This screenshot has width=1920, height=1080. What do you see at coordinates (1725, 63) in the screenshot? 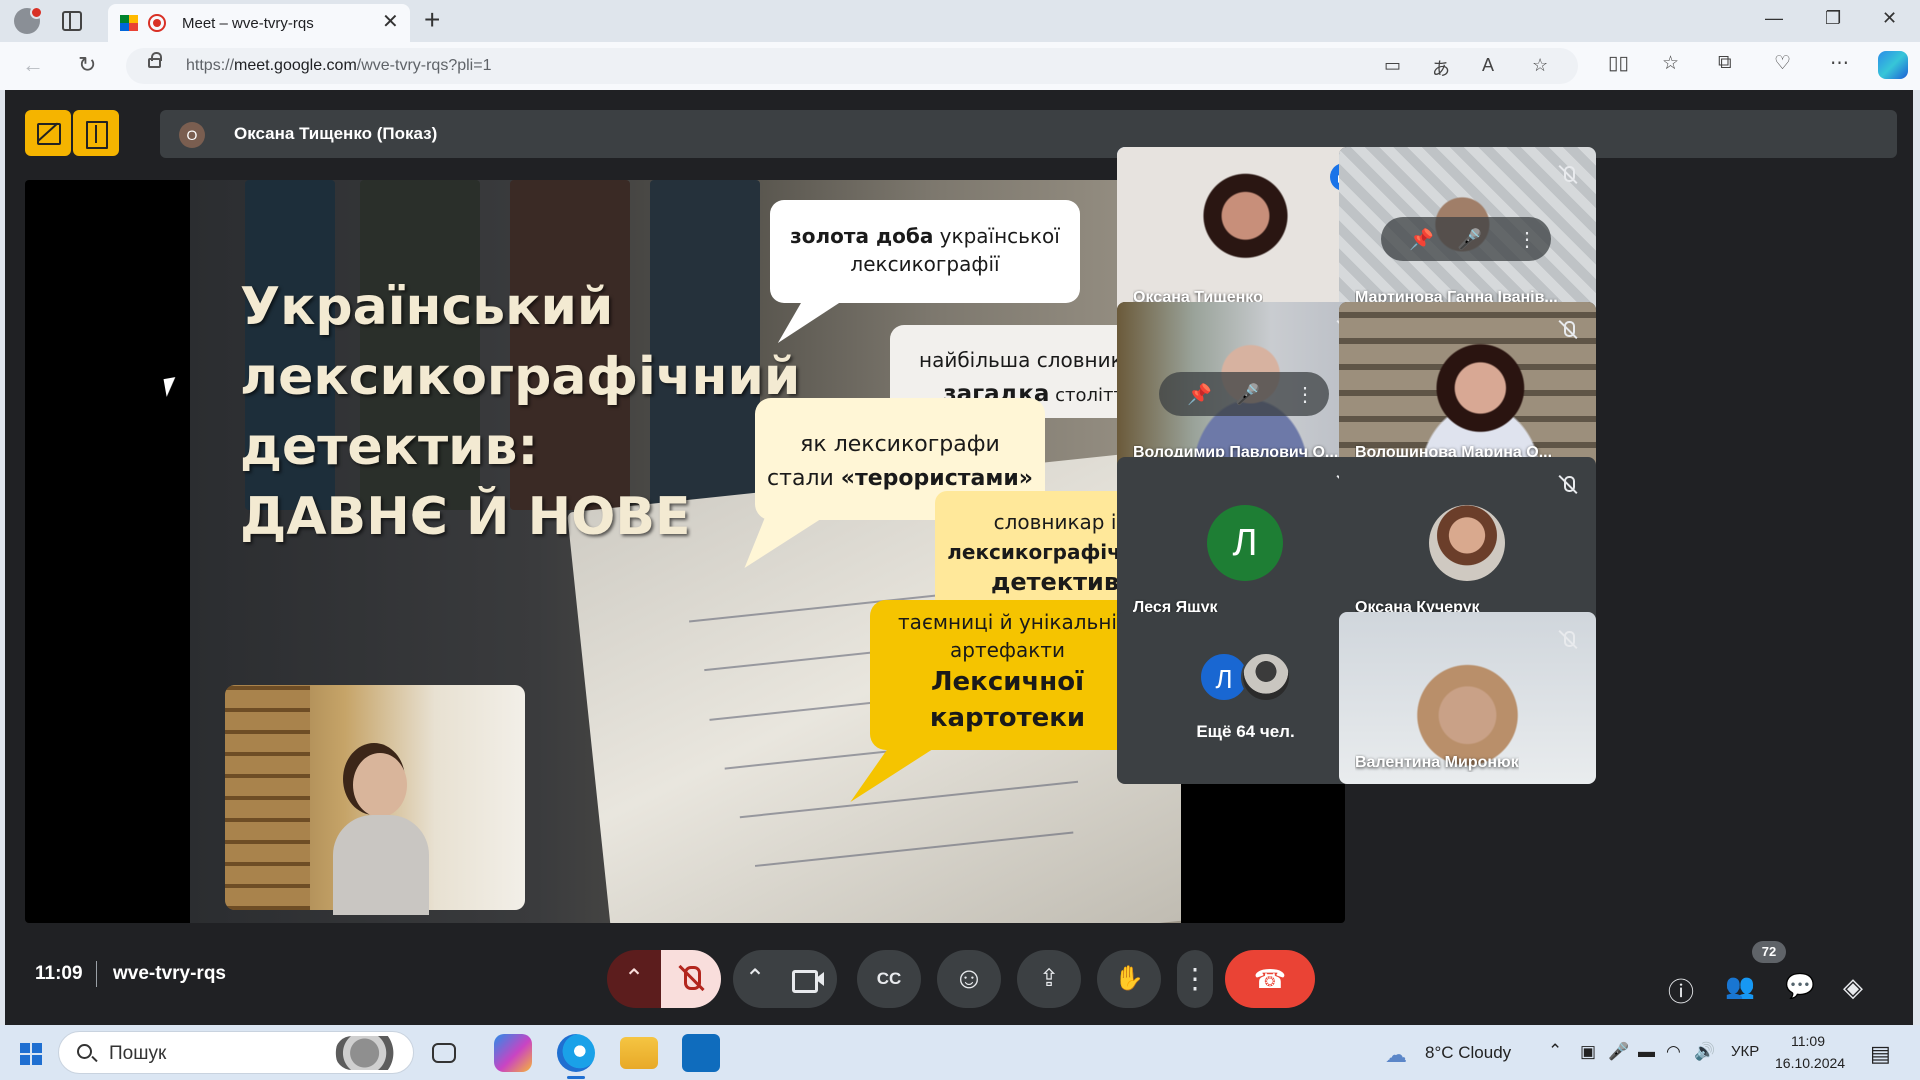
I see `collections-icon: ⧉` at bounding box center [1725, 63].